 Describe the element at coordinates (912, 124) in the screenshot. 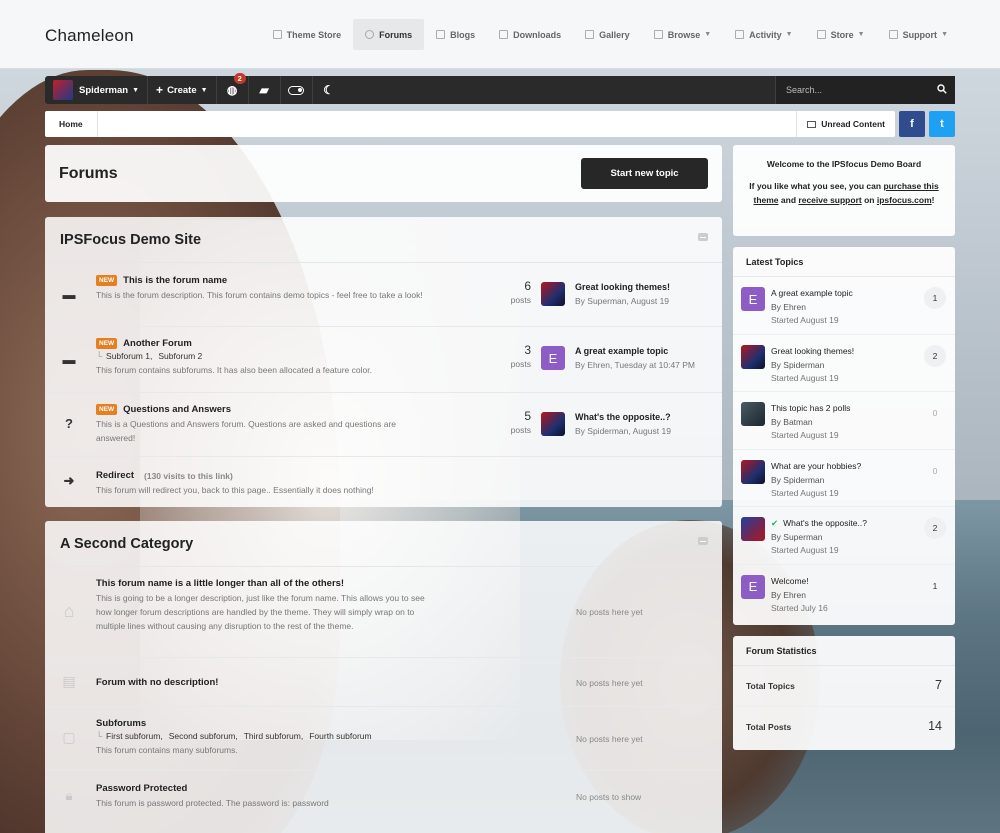

I see `facebook-button: f` at that location.